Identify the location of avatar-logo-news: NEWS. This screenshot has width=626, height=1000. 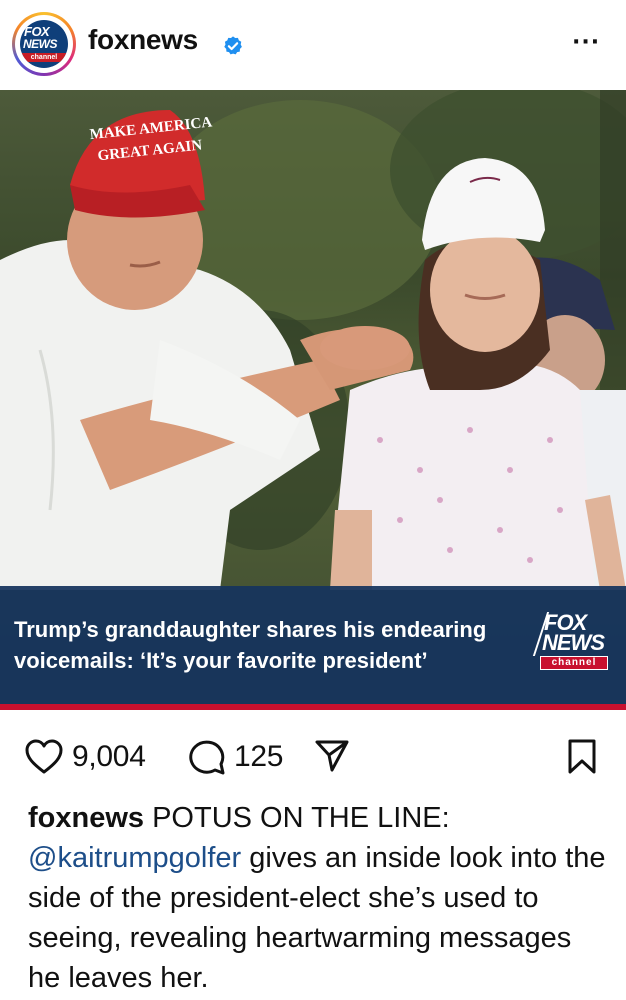
(40, 44).